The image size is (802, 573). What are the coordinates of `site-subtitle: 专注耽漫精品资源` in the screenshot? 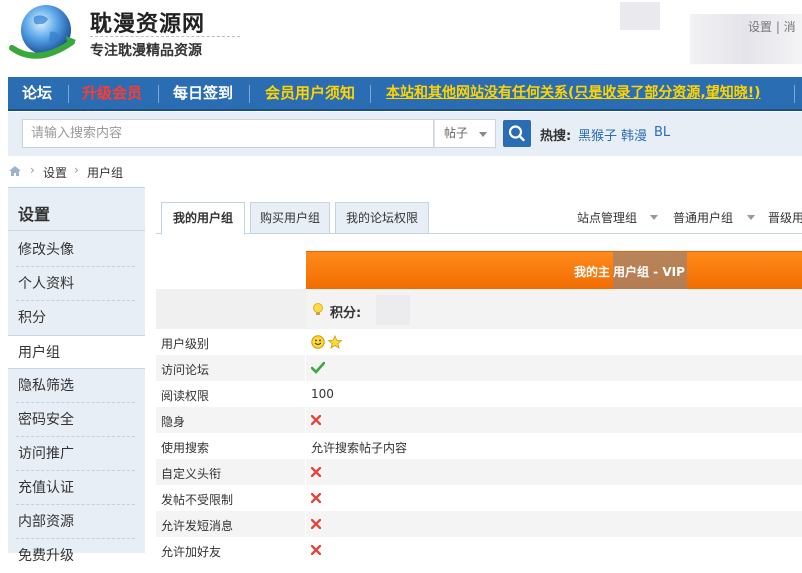 It's located at (146, 51).